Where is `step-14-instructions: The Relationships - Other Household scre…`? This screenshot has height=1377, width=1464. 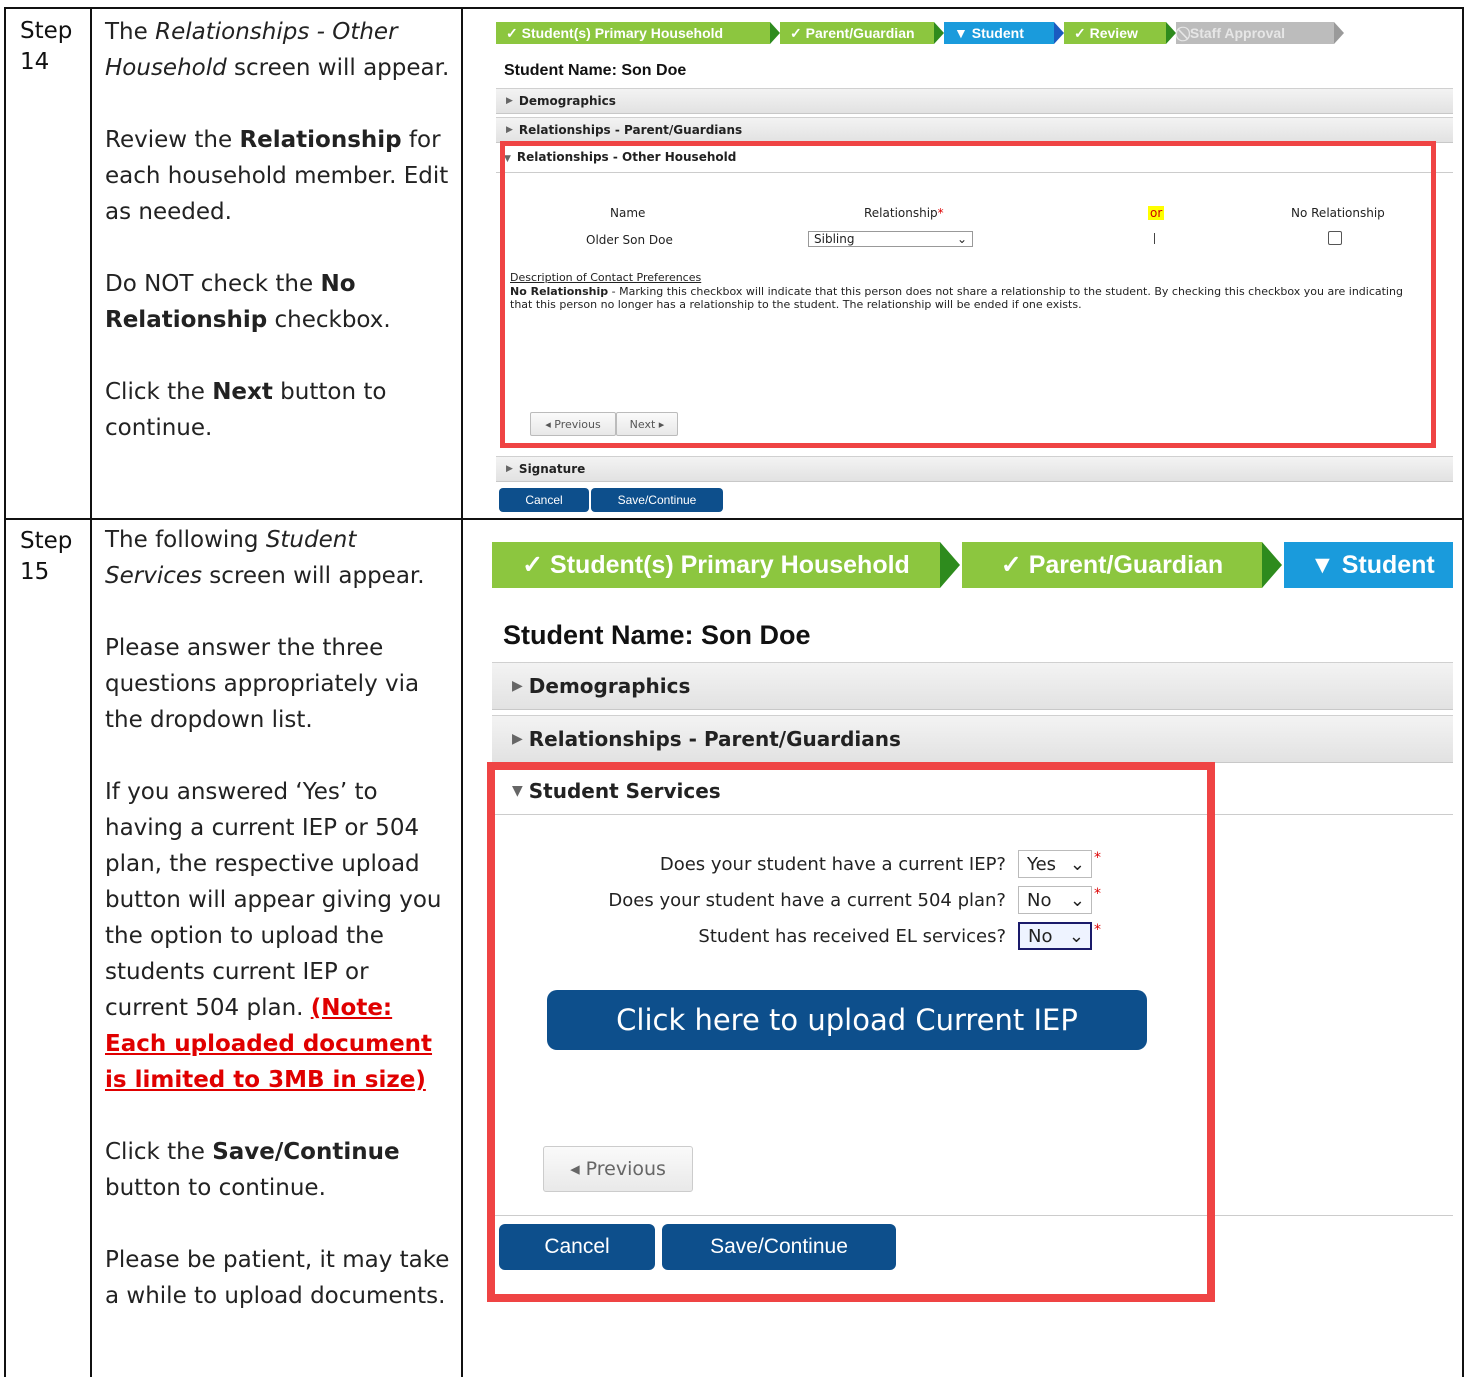 step-14-instructions: The Relationships - Other Household scre… is located at coordinates (277, 248).